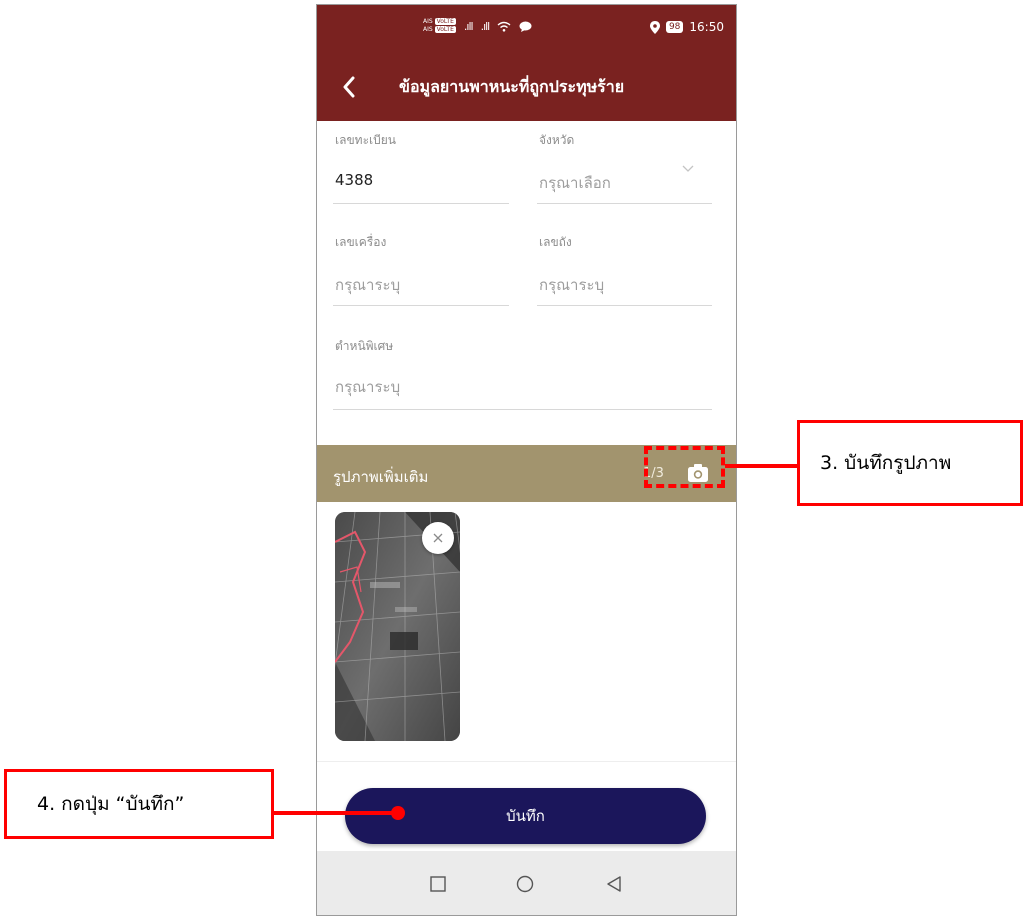 The width and height of the screenshot is (1023, 920). Describe the element at coordinates (364, 346) in the screenshot. I see `special-marks-label: ตำหนิพิเศษ` at that location.